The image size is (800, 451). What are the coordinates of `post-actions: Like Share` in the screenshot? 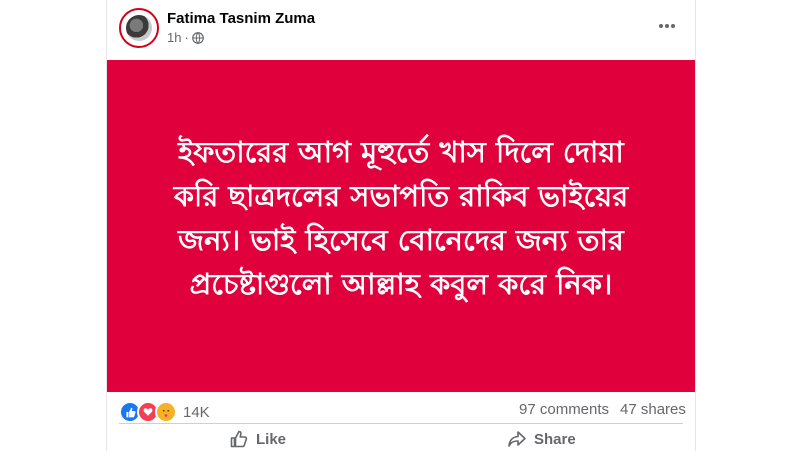 It's located at (401, 437).